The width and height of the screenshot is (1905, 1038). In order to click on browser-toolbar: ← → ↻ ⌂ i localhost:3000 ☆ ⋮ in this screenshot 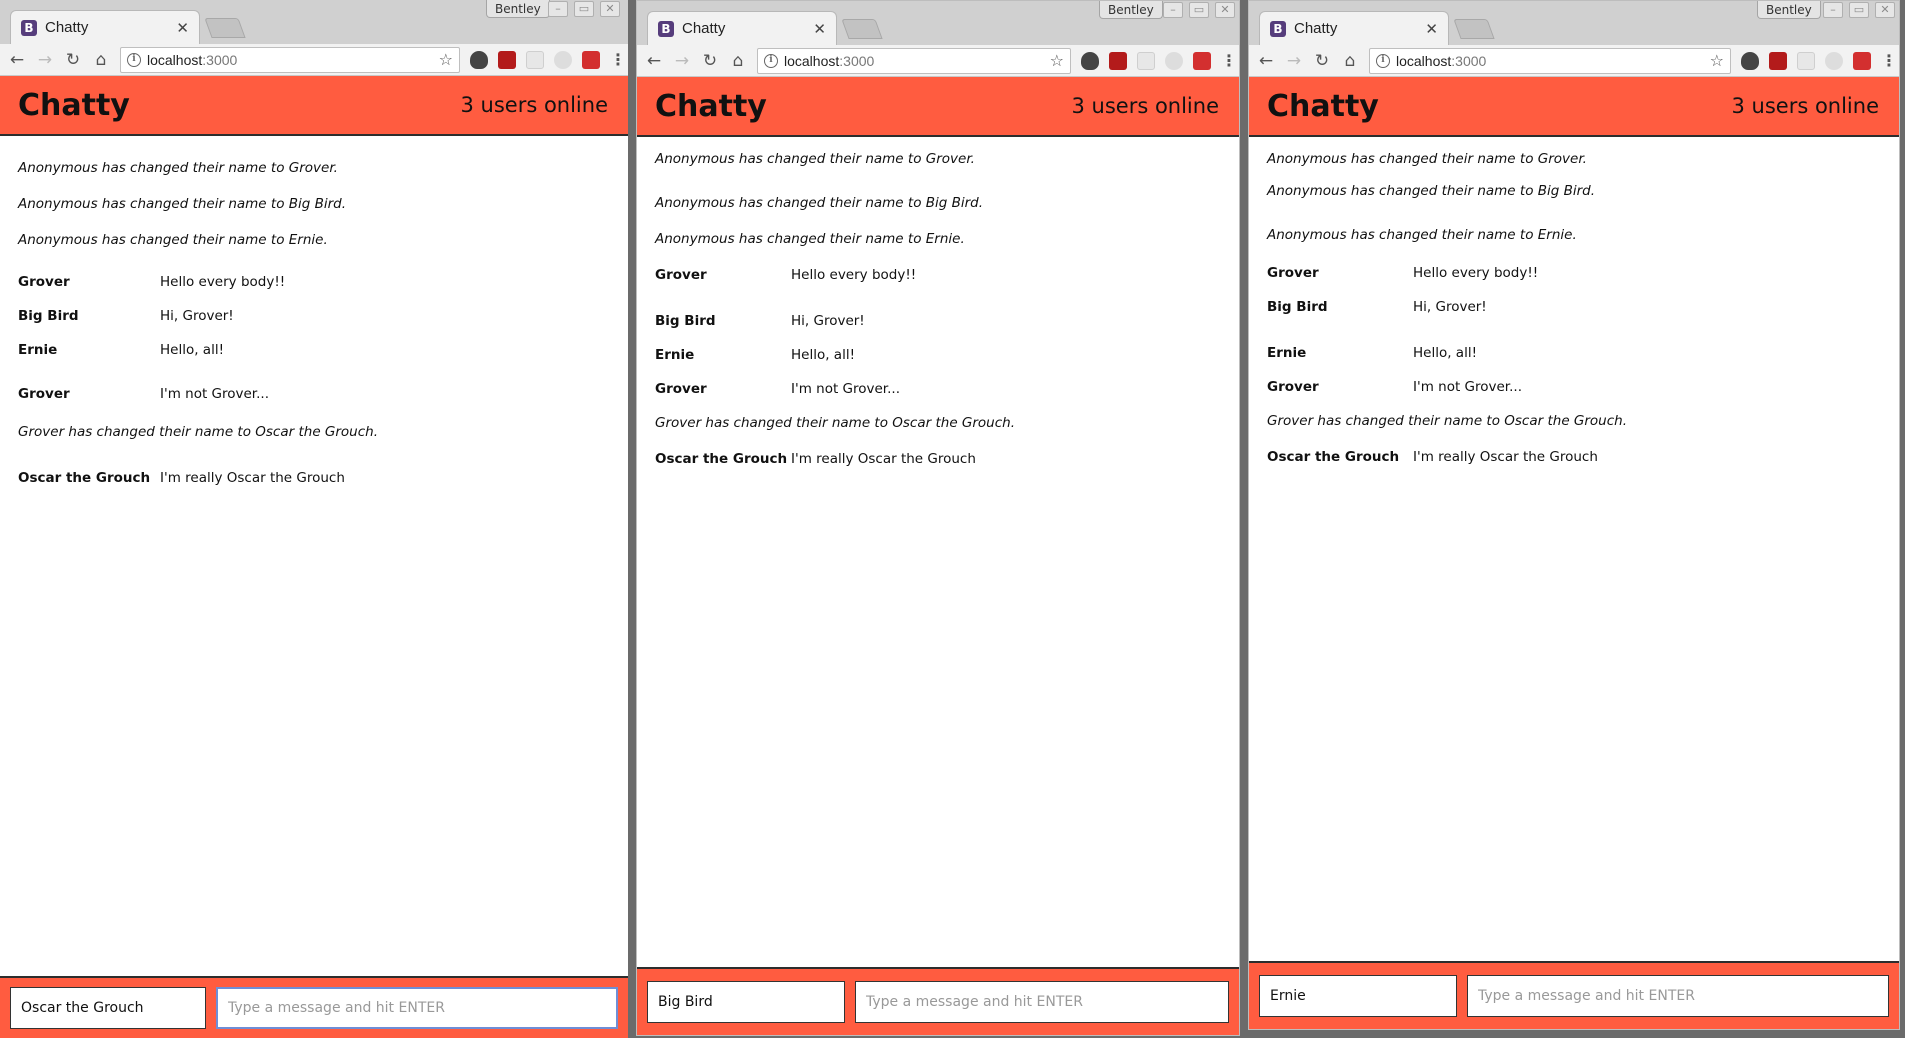, I will do `click(938, 61)`.